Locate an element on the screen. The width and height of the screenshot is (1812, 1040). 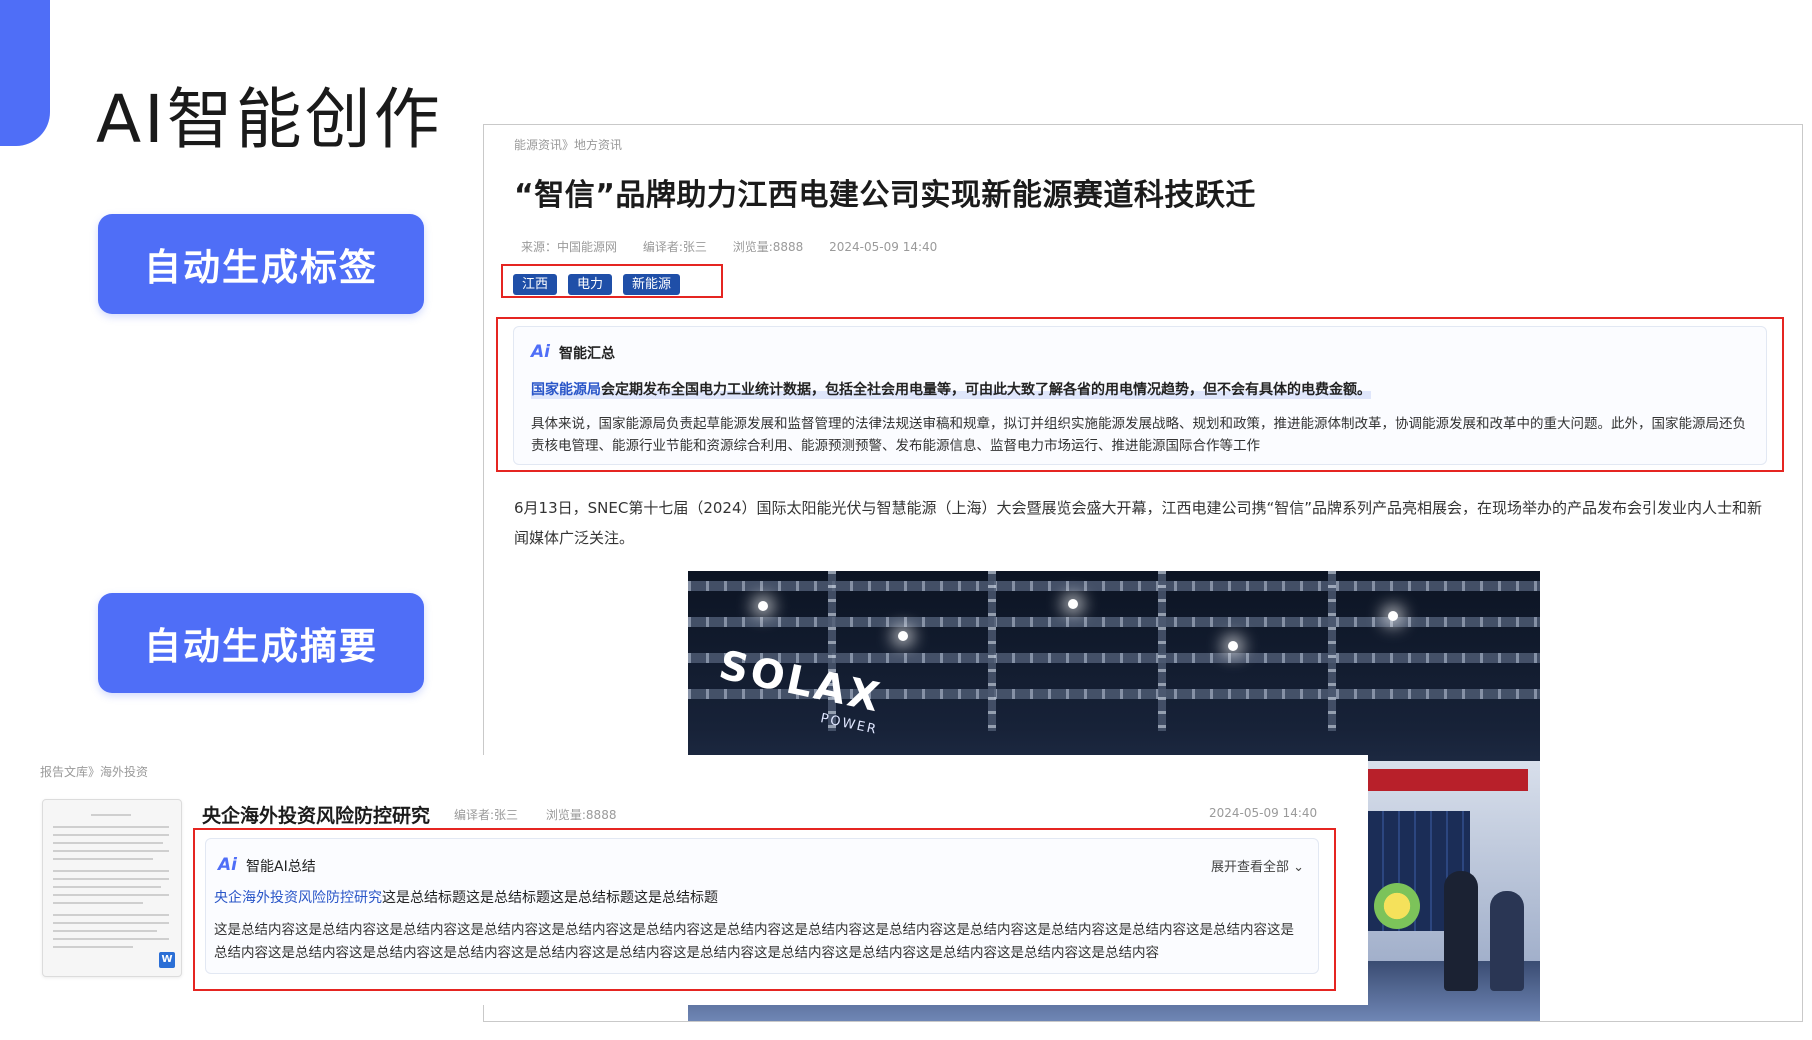
meta-editor: 编译者:张三 is located at coordinates (674, 247).